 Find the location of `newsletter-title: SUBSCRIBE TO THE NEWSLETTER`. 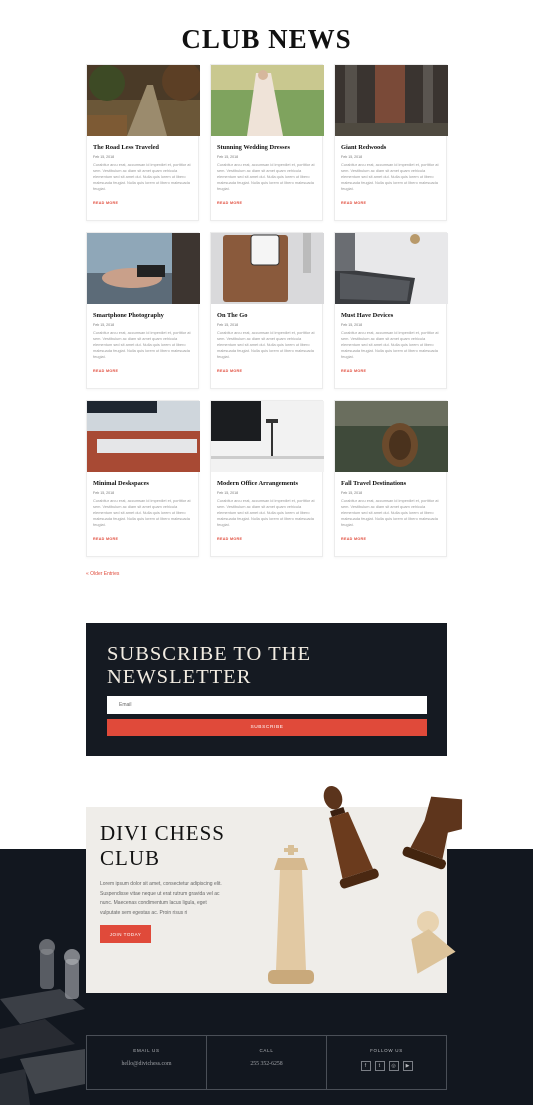

newsletter-title: SUBSCRIBE TO THE NEWSLETTER is located at coordinates (209, 665).